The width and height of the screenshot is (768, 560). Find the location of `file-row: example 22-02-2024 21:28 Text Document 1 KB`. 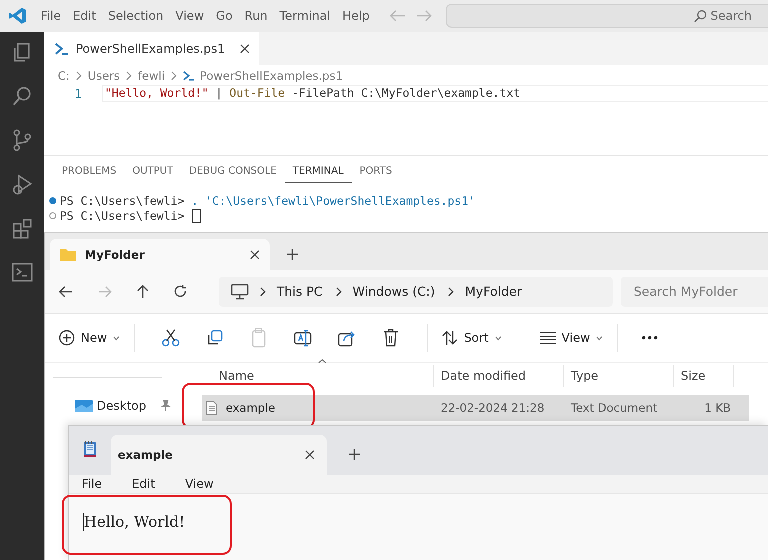

file-row: example 22-02-2024 21:28 Text Document 1 KB is located at coordinates (475, 408).